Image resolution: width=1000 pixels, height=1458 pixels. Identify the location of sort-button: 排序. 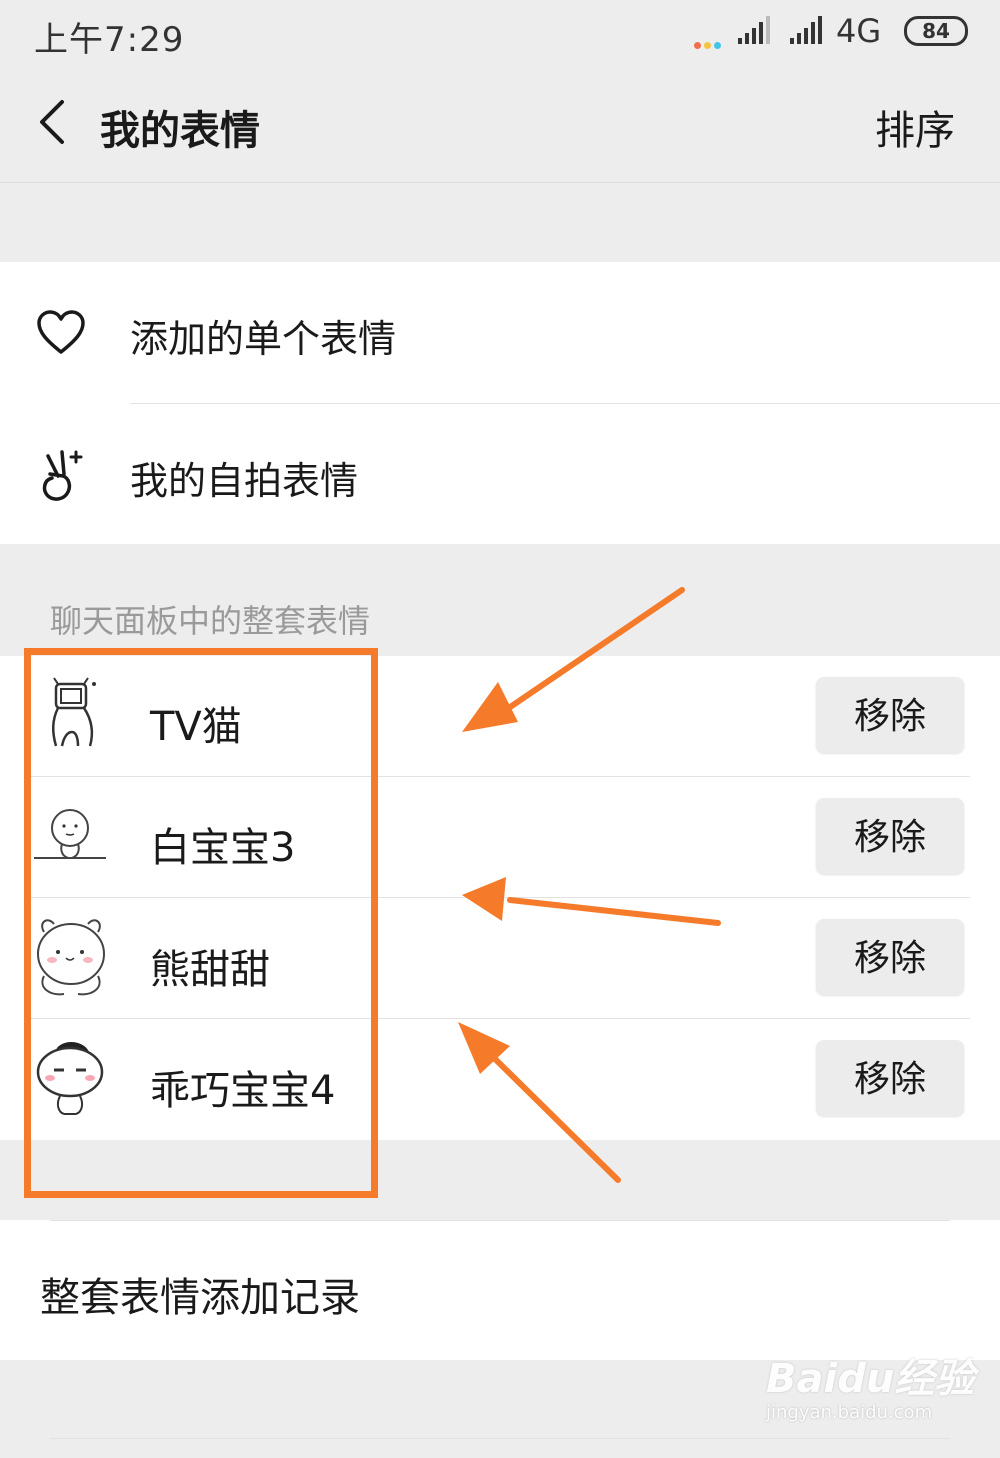
(915, 127).